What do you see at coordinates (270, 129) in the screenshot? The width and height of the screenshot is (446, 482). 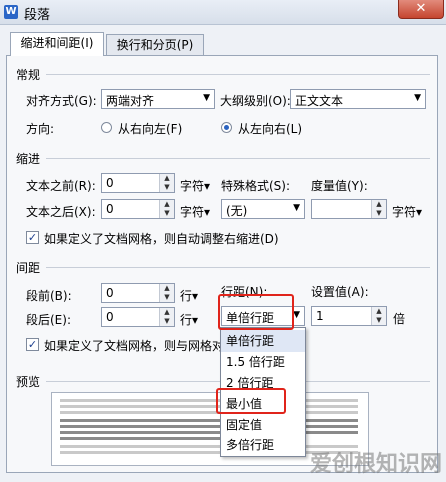 I see `radio-ltr-label: 从左向右(L)` at bounding box center [270, 129].